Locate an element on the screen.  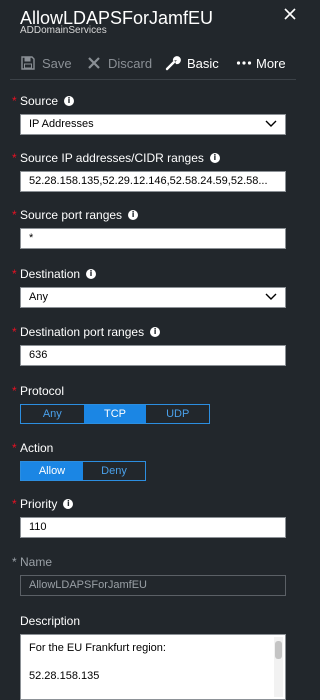
destination-field: * Destination i Any is located at coordinates (149, 287).